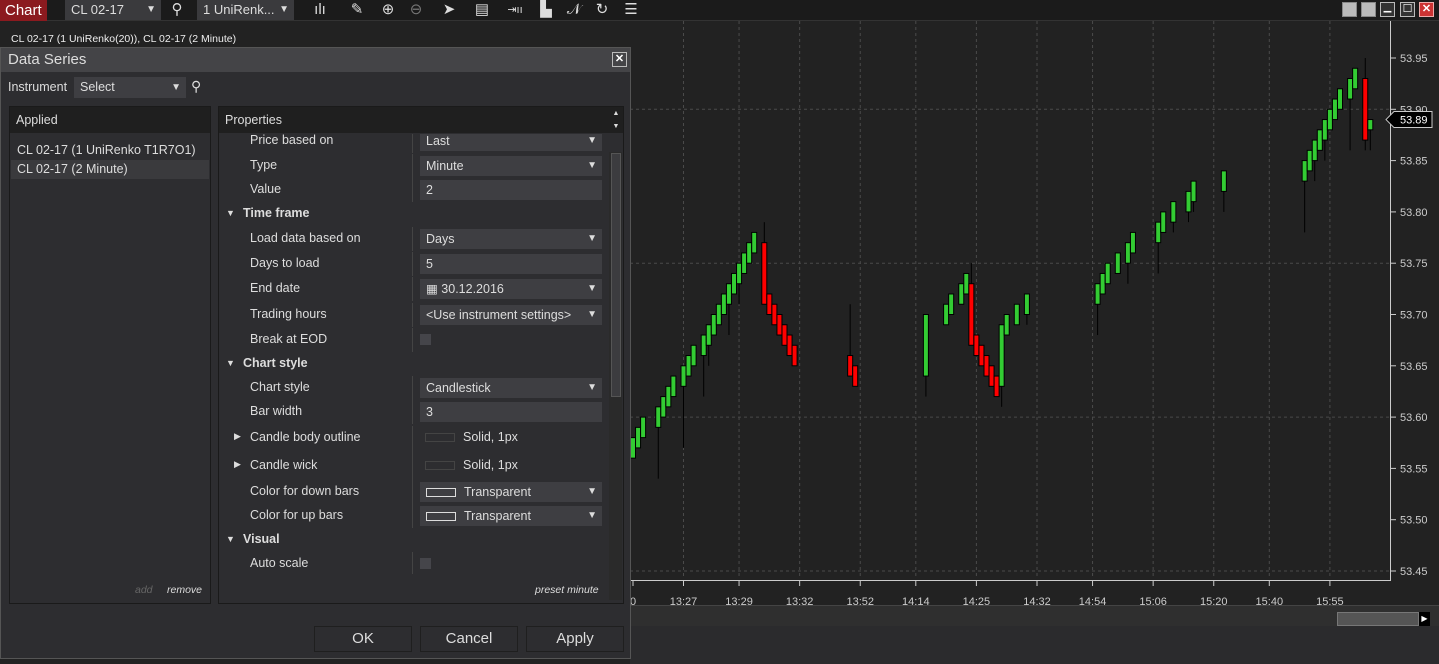 The image size is (1439, 664). I want to click on time-tick-label: 13:52, so click(860, 600).